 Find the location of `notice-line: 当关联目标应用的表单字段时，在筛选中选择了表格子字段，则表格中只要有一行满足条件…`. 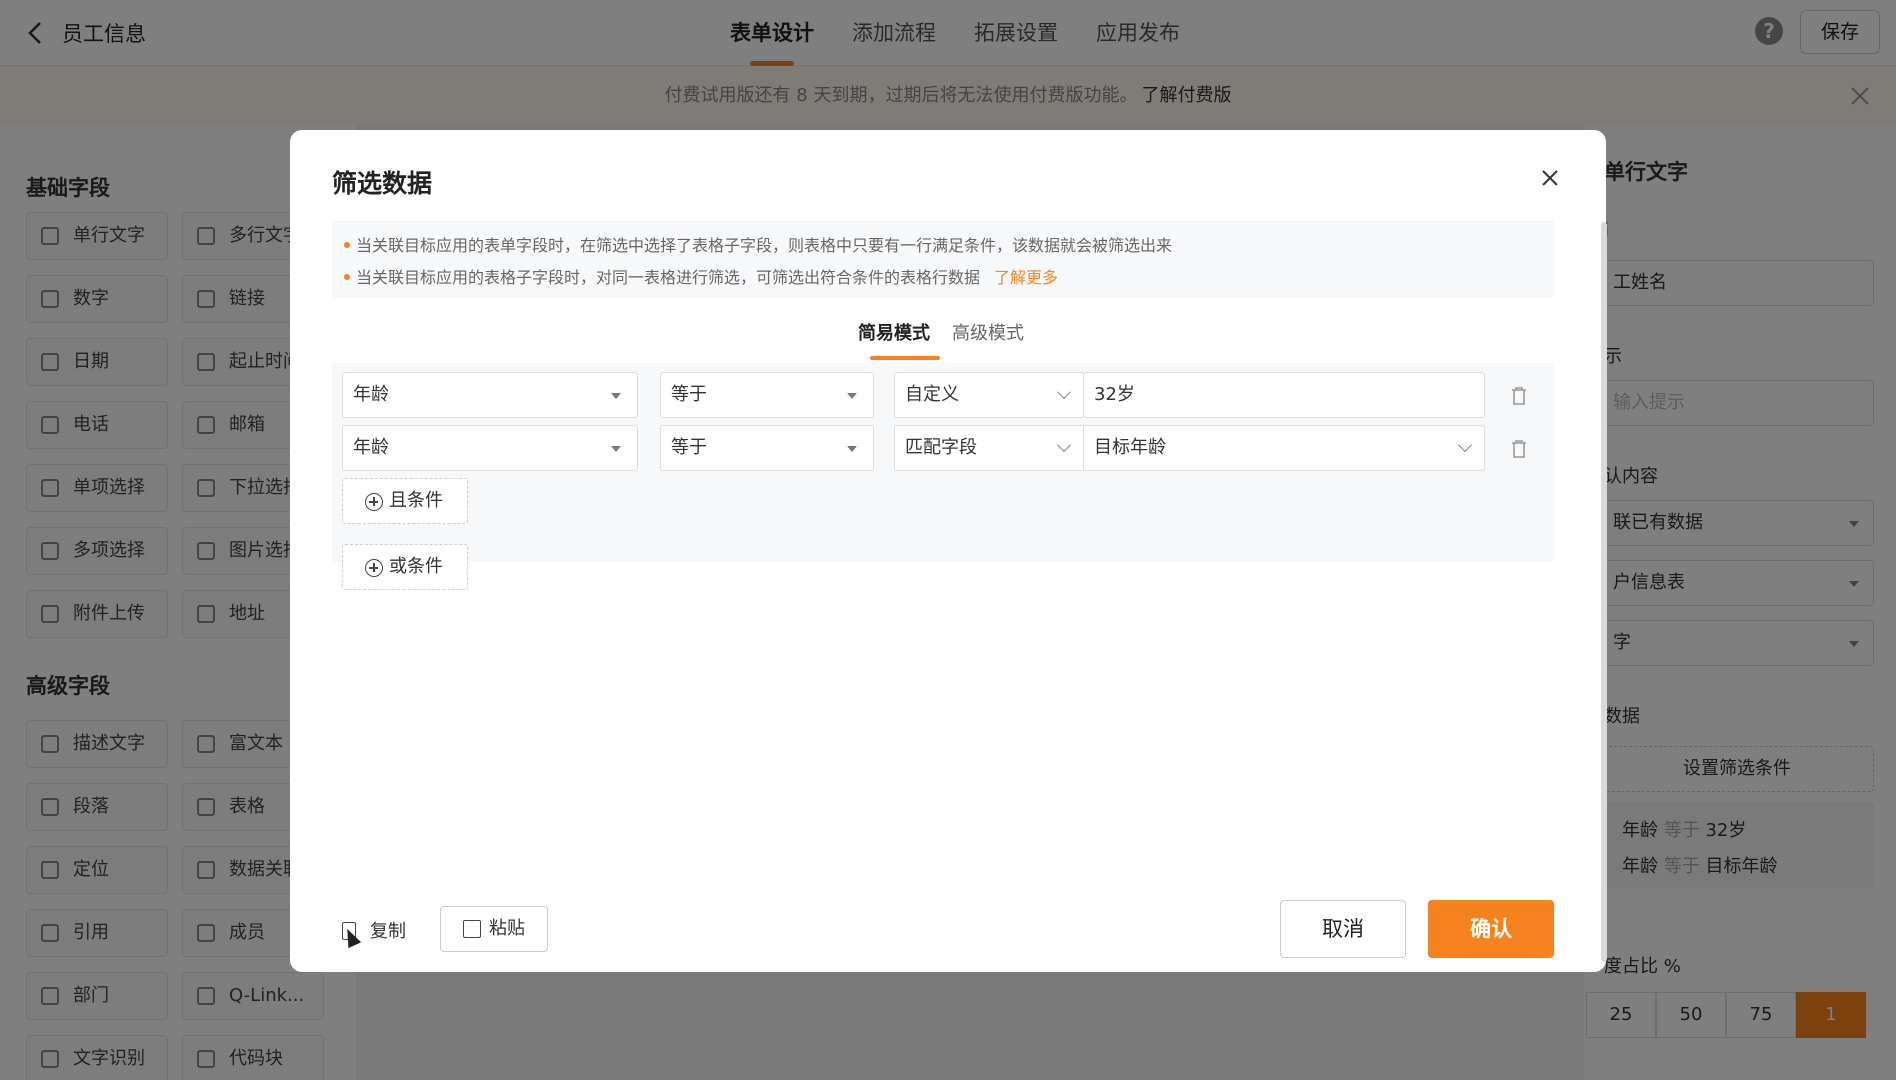

notice-line: 当关联目标应用的表单字段时，在筛选中选择了表格子字段，则表格中只要有一行满足条件… is located at coordinates (758, 244).